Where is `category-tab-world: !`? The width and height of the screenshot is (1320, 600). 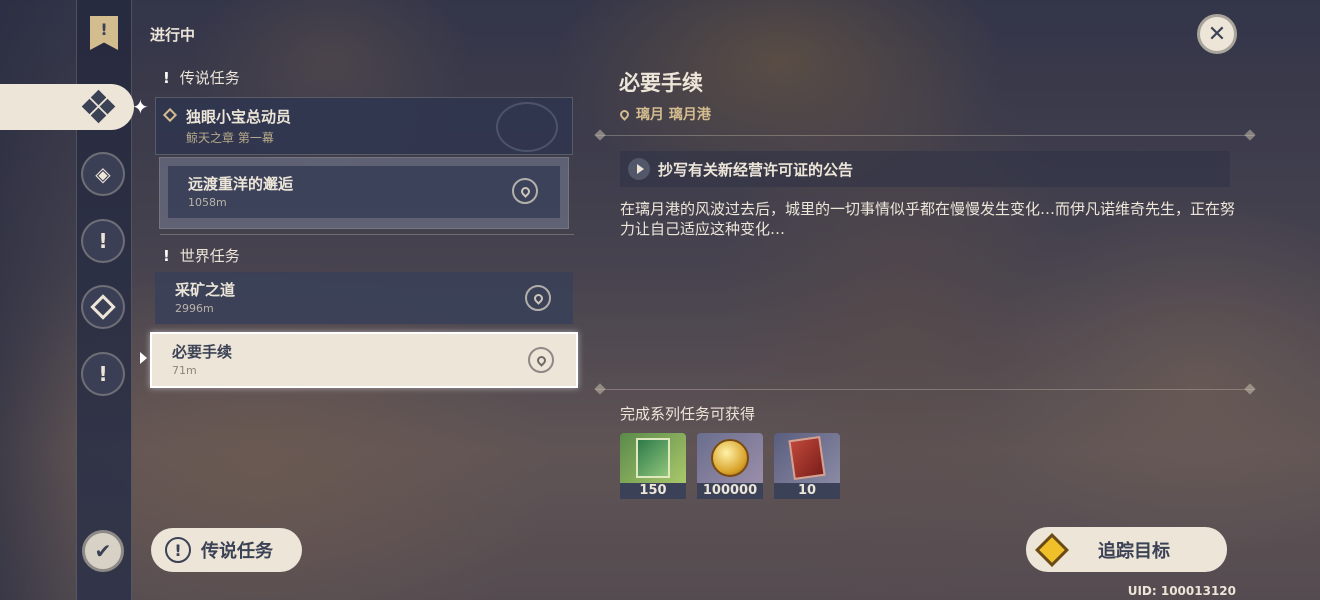 category-tab-world: ! is located at coordinates (103, 374).